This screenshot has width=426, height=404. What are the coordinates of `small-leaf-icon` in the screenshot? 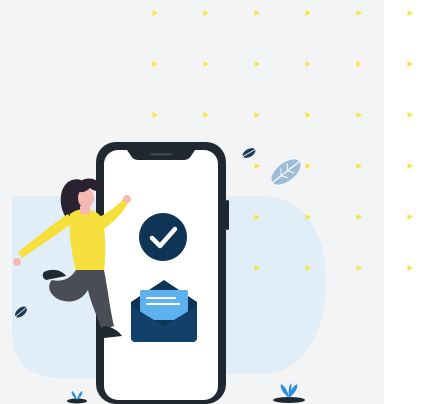 It's located at (249, 153).